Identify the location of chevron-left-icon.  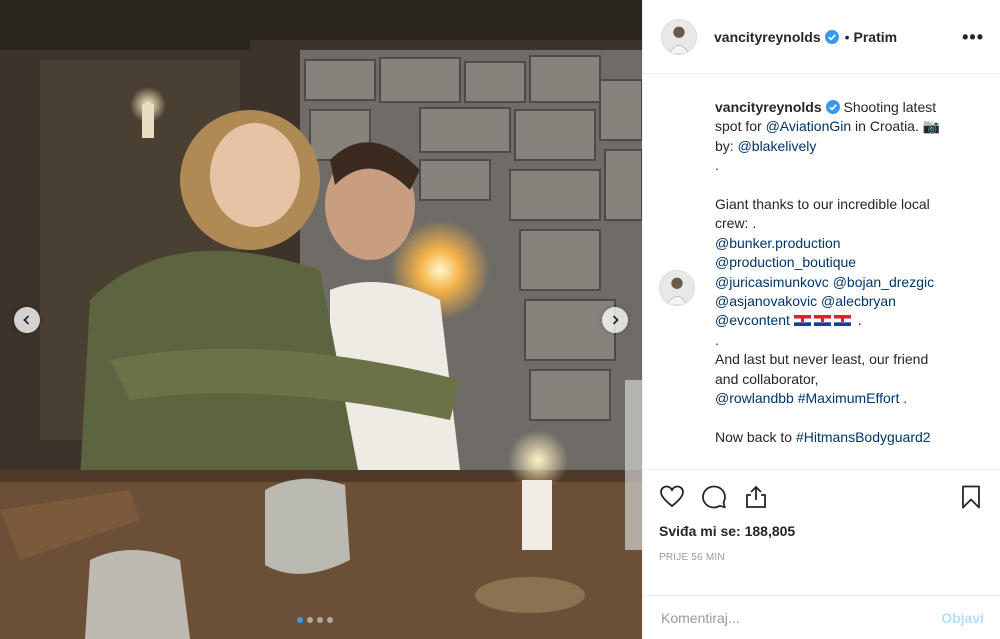
(26, 320).